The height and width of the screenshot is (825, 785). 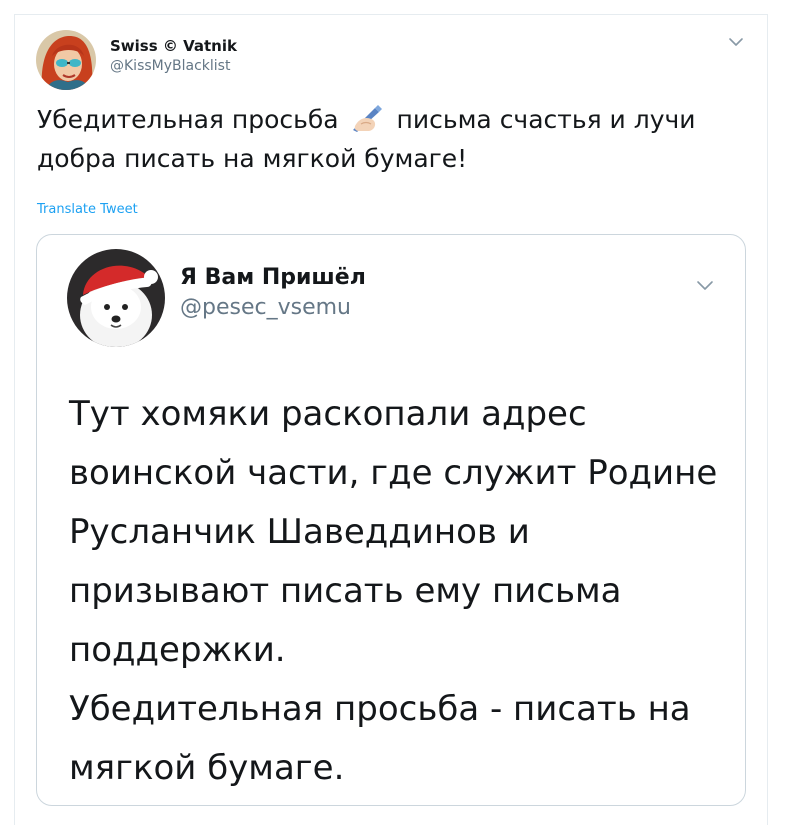 What do you see at coordinates (705, 285) in the screenshot?
I see `quoted-tweet-menu-chevron-down-icon` at bounding box center [705, 285].